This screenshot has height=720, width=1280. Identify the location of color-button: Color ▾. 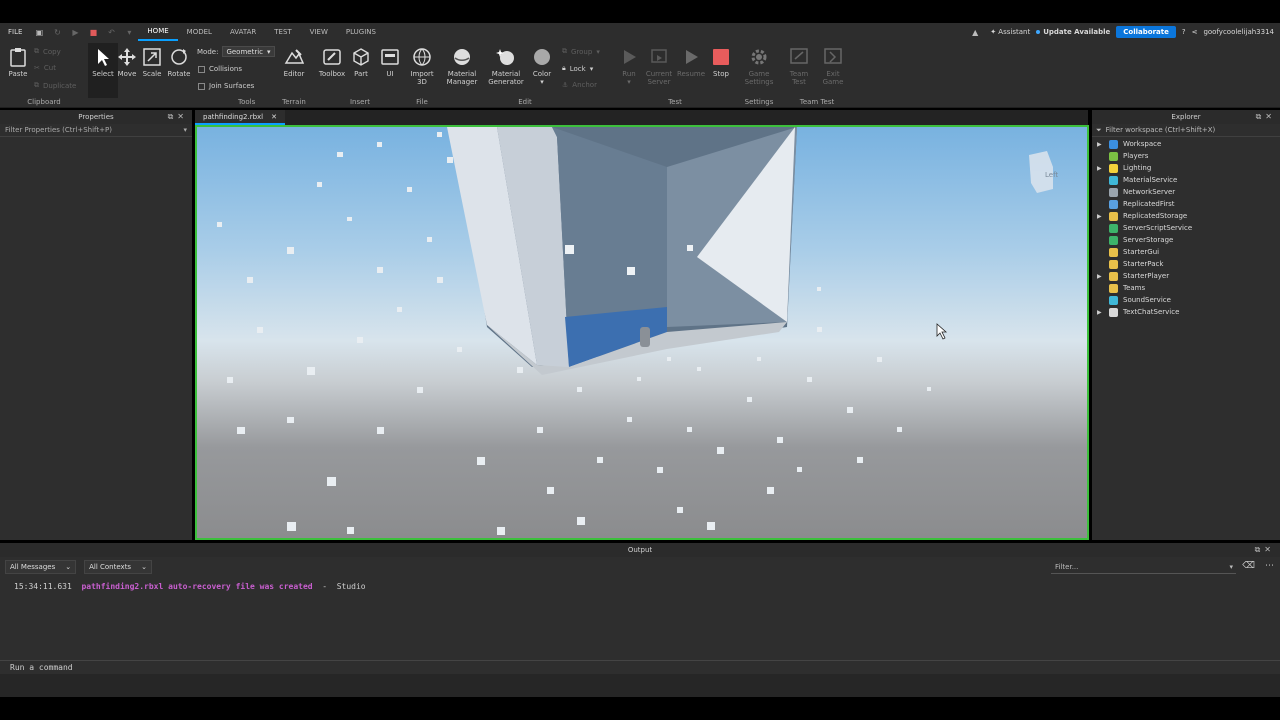
(542, 66).